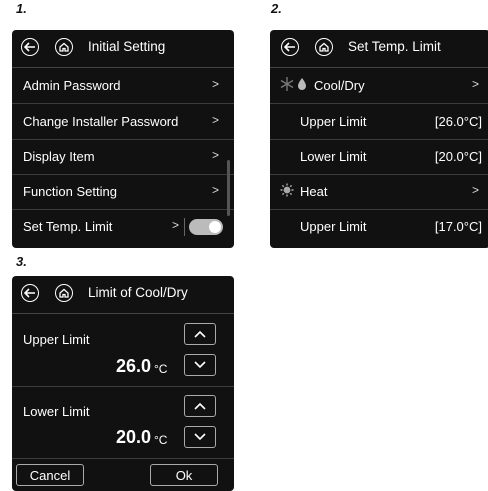 This screenshot has height=491, width=488. Describe the element at coordinates (302, 86) in the screenshot. I see `water-drop-icon` at that location.